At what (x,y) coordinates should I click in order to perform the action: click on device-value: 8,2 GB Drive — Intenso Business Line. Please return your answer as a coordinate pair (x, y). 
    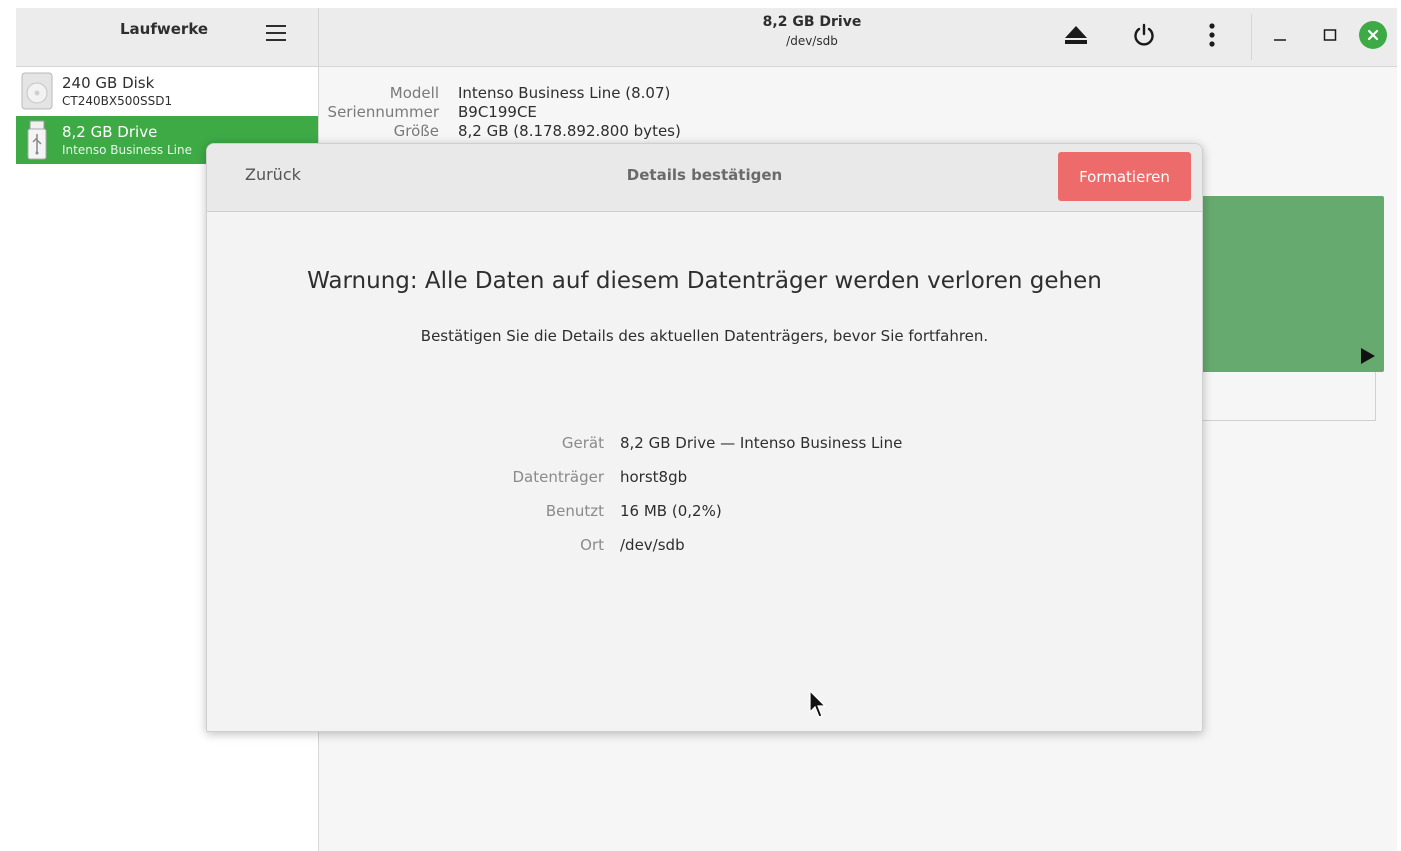
    Looking at the image, I should click on (761, 443).